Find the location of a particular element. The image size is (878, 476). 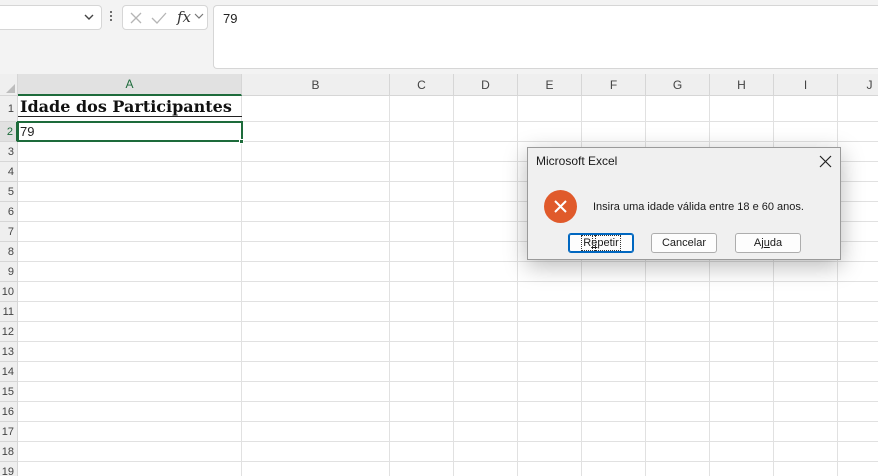

row-header-16: 16 is located at coordinates (9, 412).